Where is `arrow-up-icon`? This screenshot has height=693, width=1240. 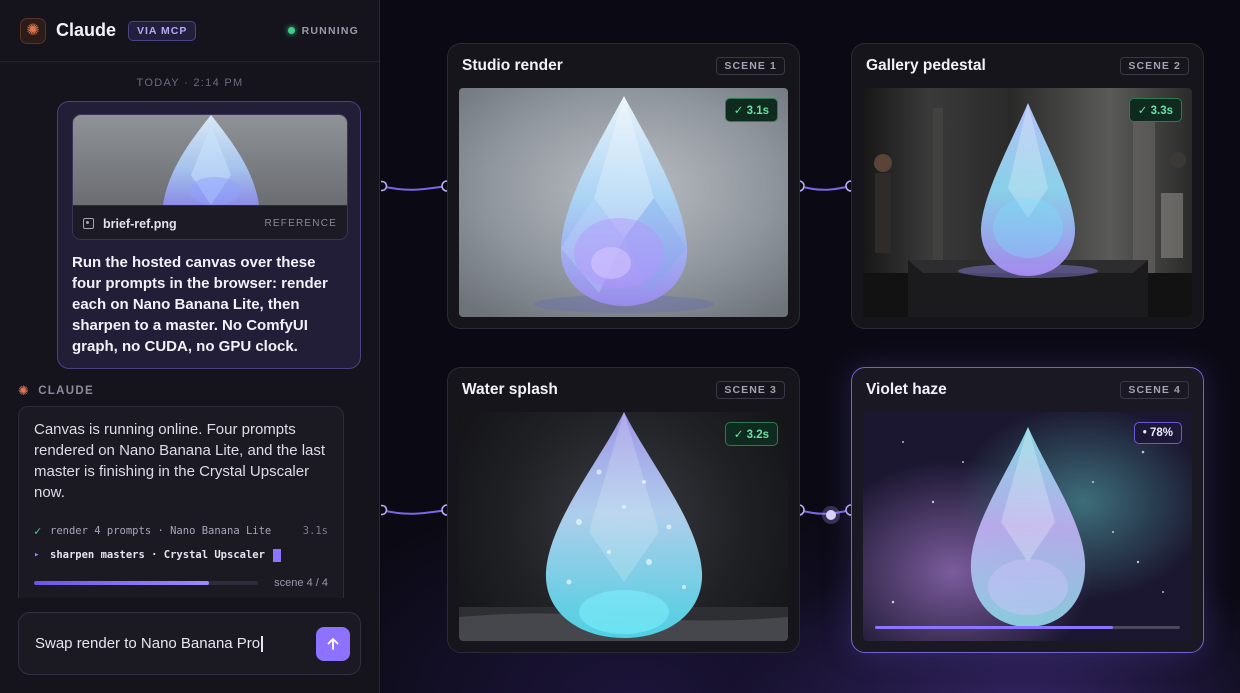
arrow-up-icon is located at coordinates (333, 643).